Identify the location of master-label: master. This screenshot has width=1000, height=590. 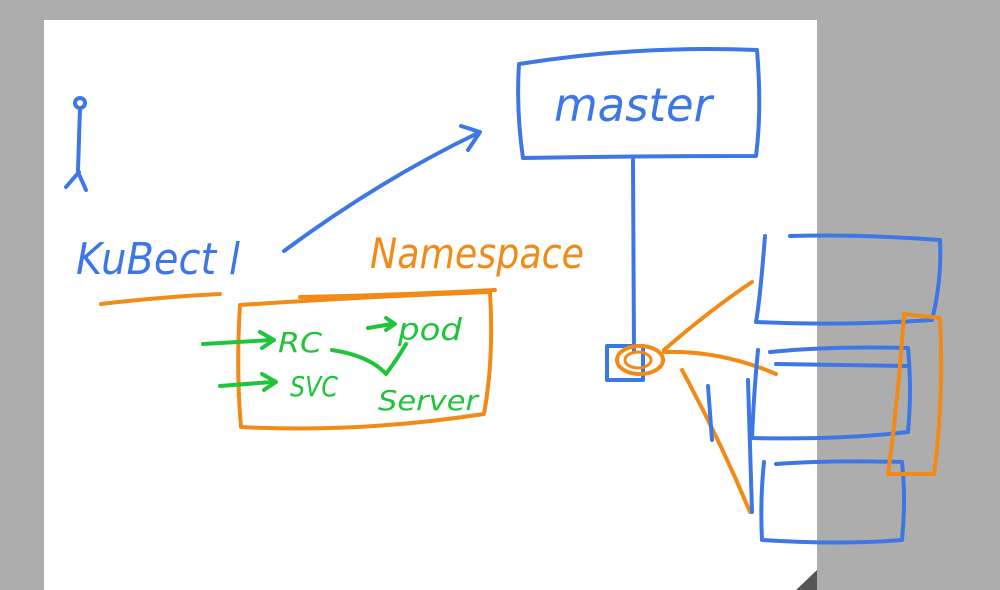
(634, 105).